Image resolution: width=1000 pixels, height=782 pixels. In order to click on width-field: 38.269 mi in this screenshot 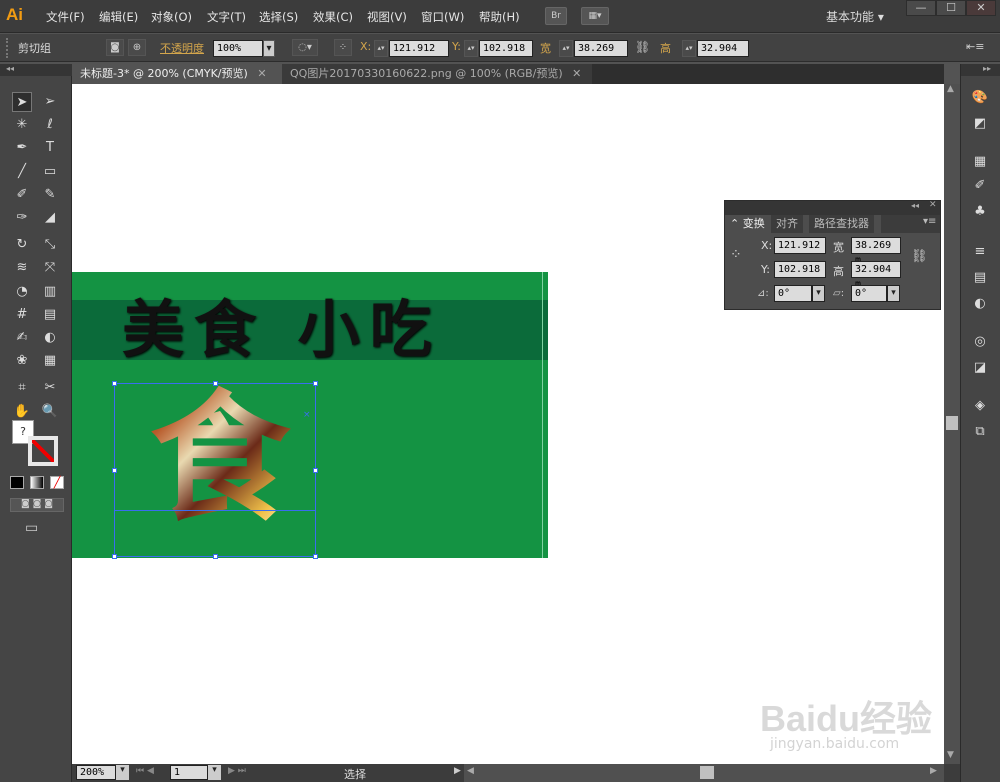, I will do `click(601, 48)`.